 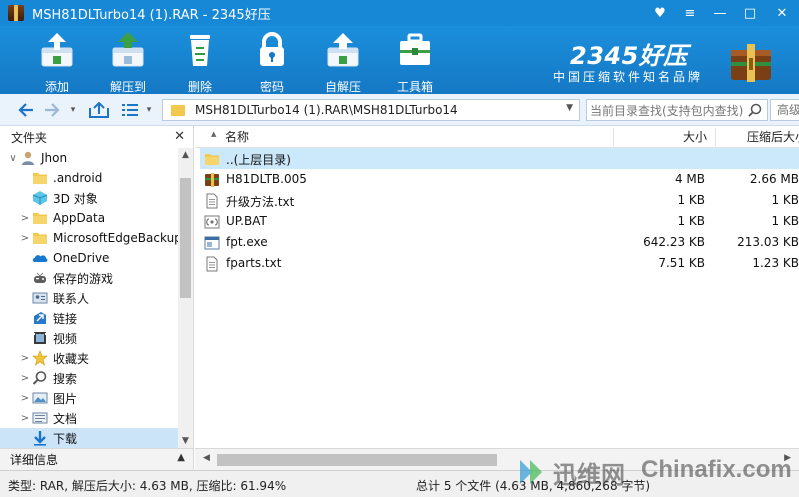 I want to click on videos-icon, so click(x=40, y=338).